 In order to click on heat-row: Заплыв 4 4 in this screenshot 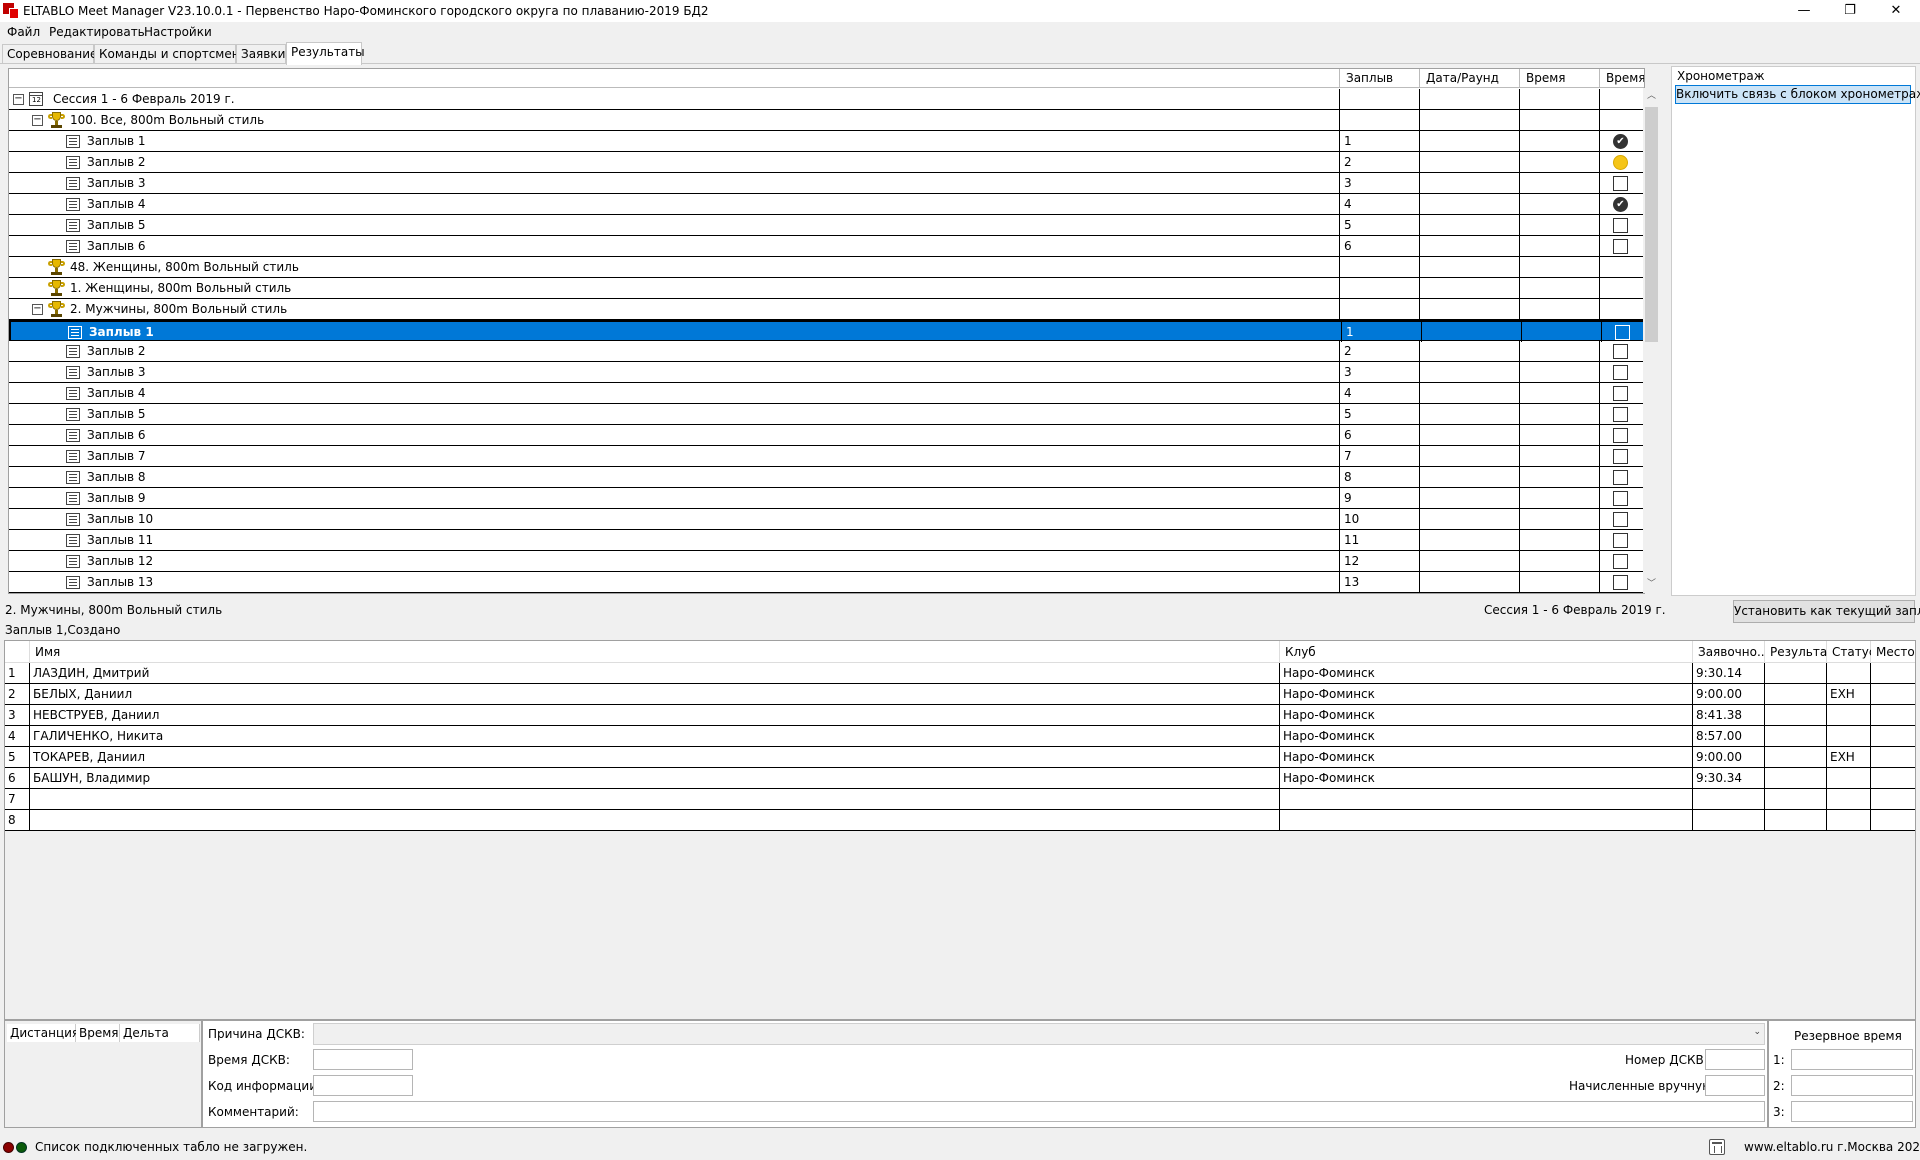, I will do `click(826, 393)`.